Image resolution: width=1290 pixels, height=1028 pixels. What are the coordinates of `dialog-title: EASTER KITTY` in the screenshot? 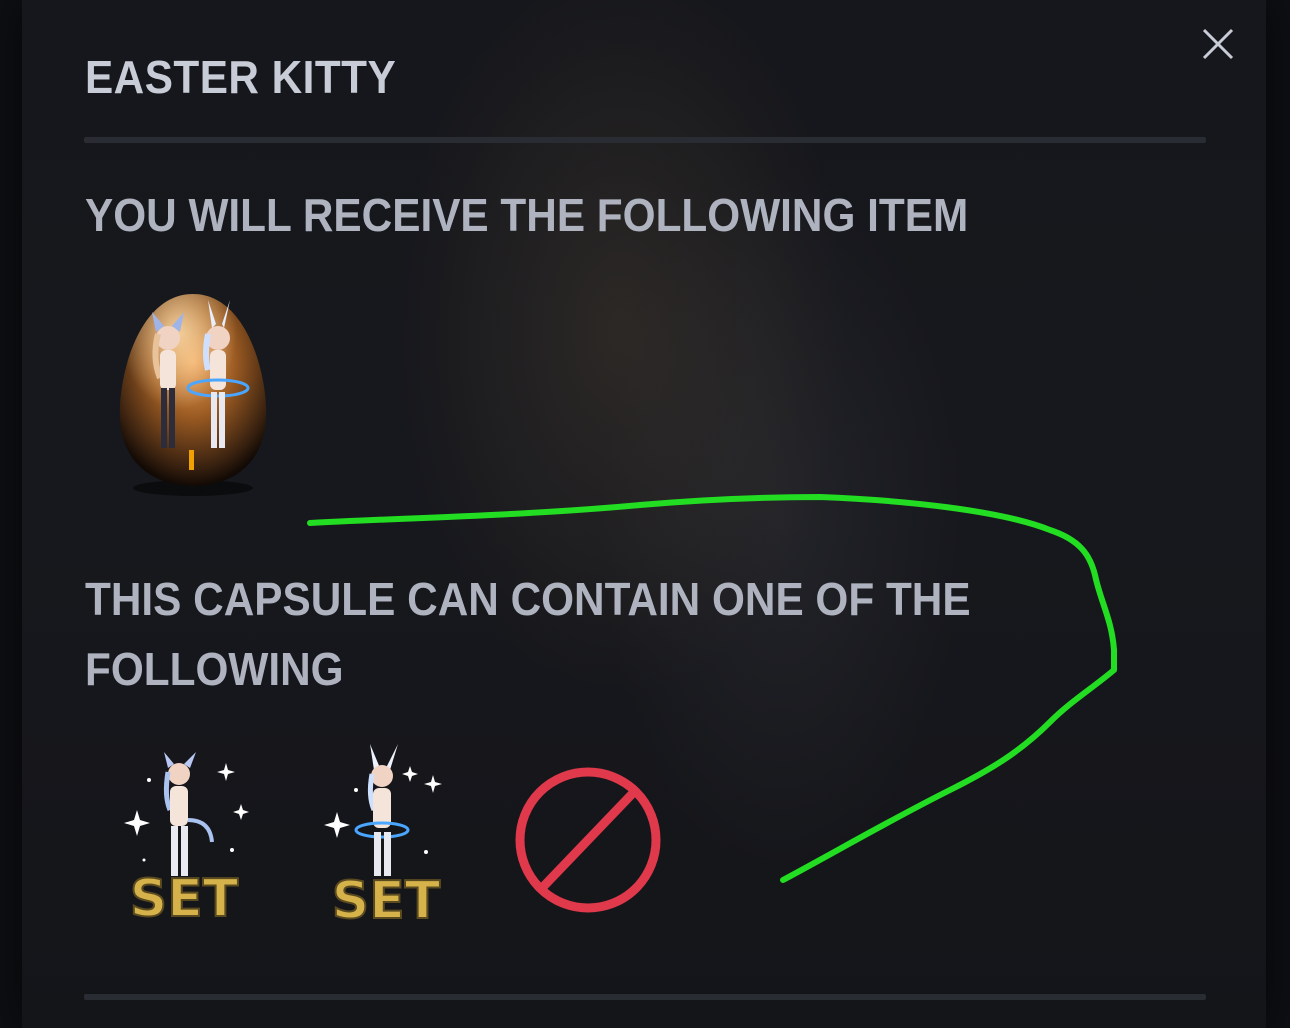 It's located at (241, 77).